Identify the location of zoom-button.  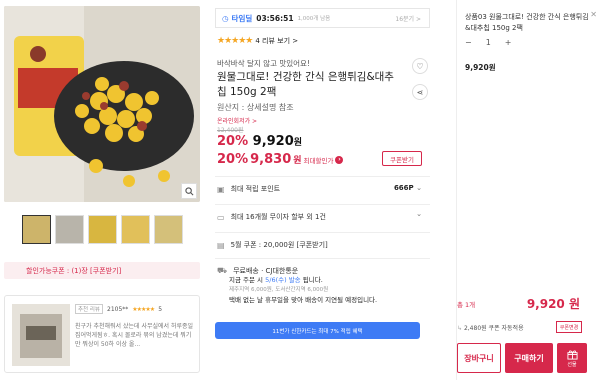
(189, 191).